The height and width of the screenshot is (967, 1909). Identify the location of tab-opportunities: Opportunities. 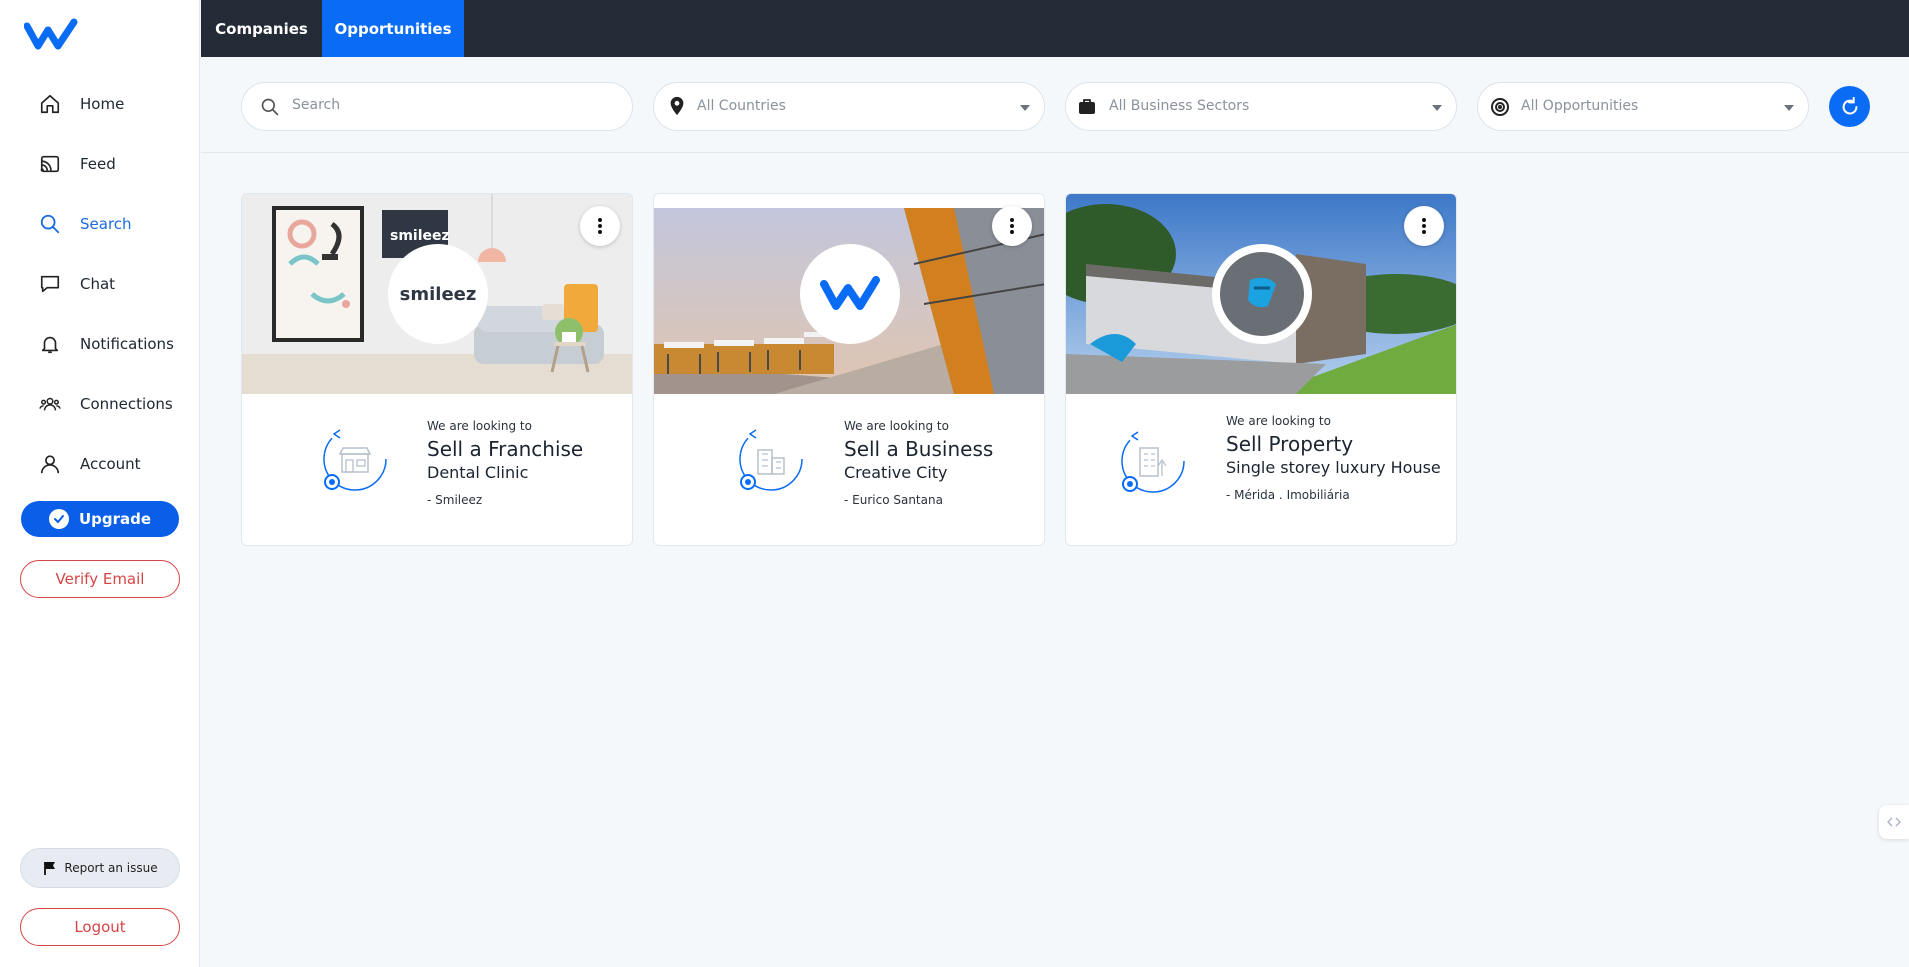
(393, 32).